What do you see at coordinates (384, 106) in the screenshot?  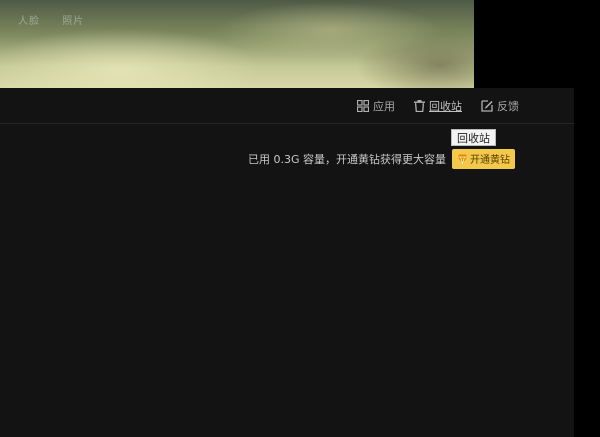 I see `apps-label: 应用` at bounding box center [384, 106].